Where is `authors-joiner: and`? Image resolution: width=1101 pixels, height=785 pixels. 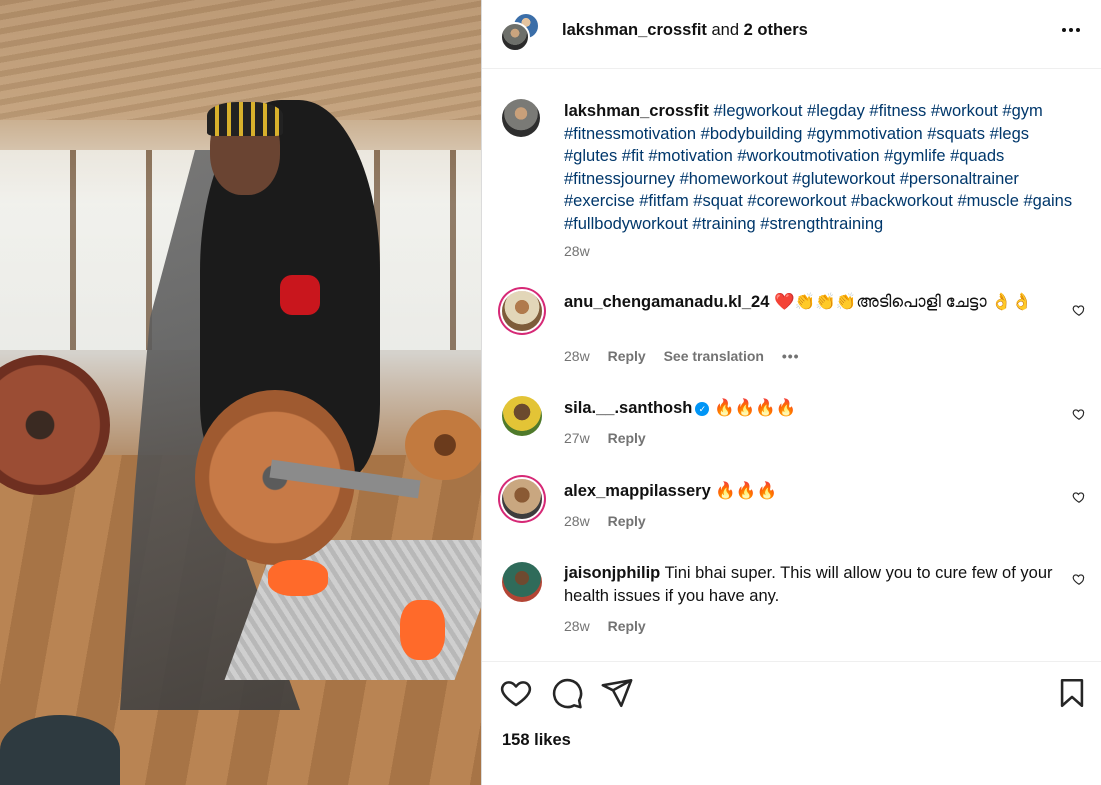 authors-joiner: and is located at coordinates (725, 30).